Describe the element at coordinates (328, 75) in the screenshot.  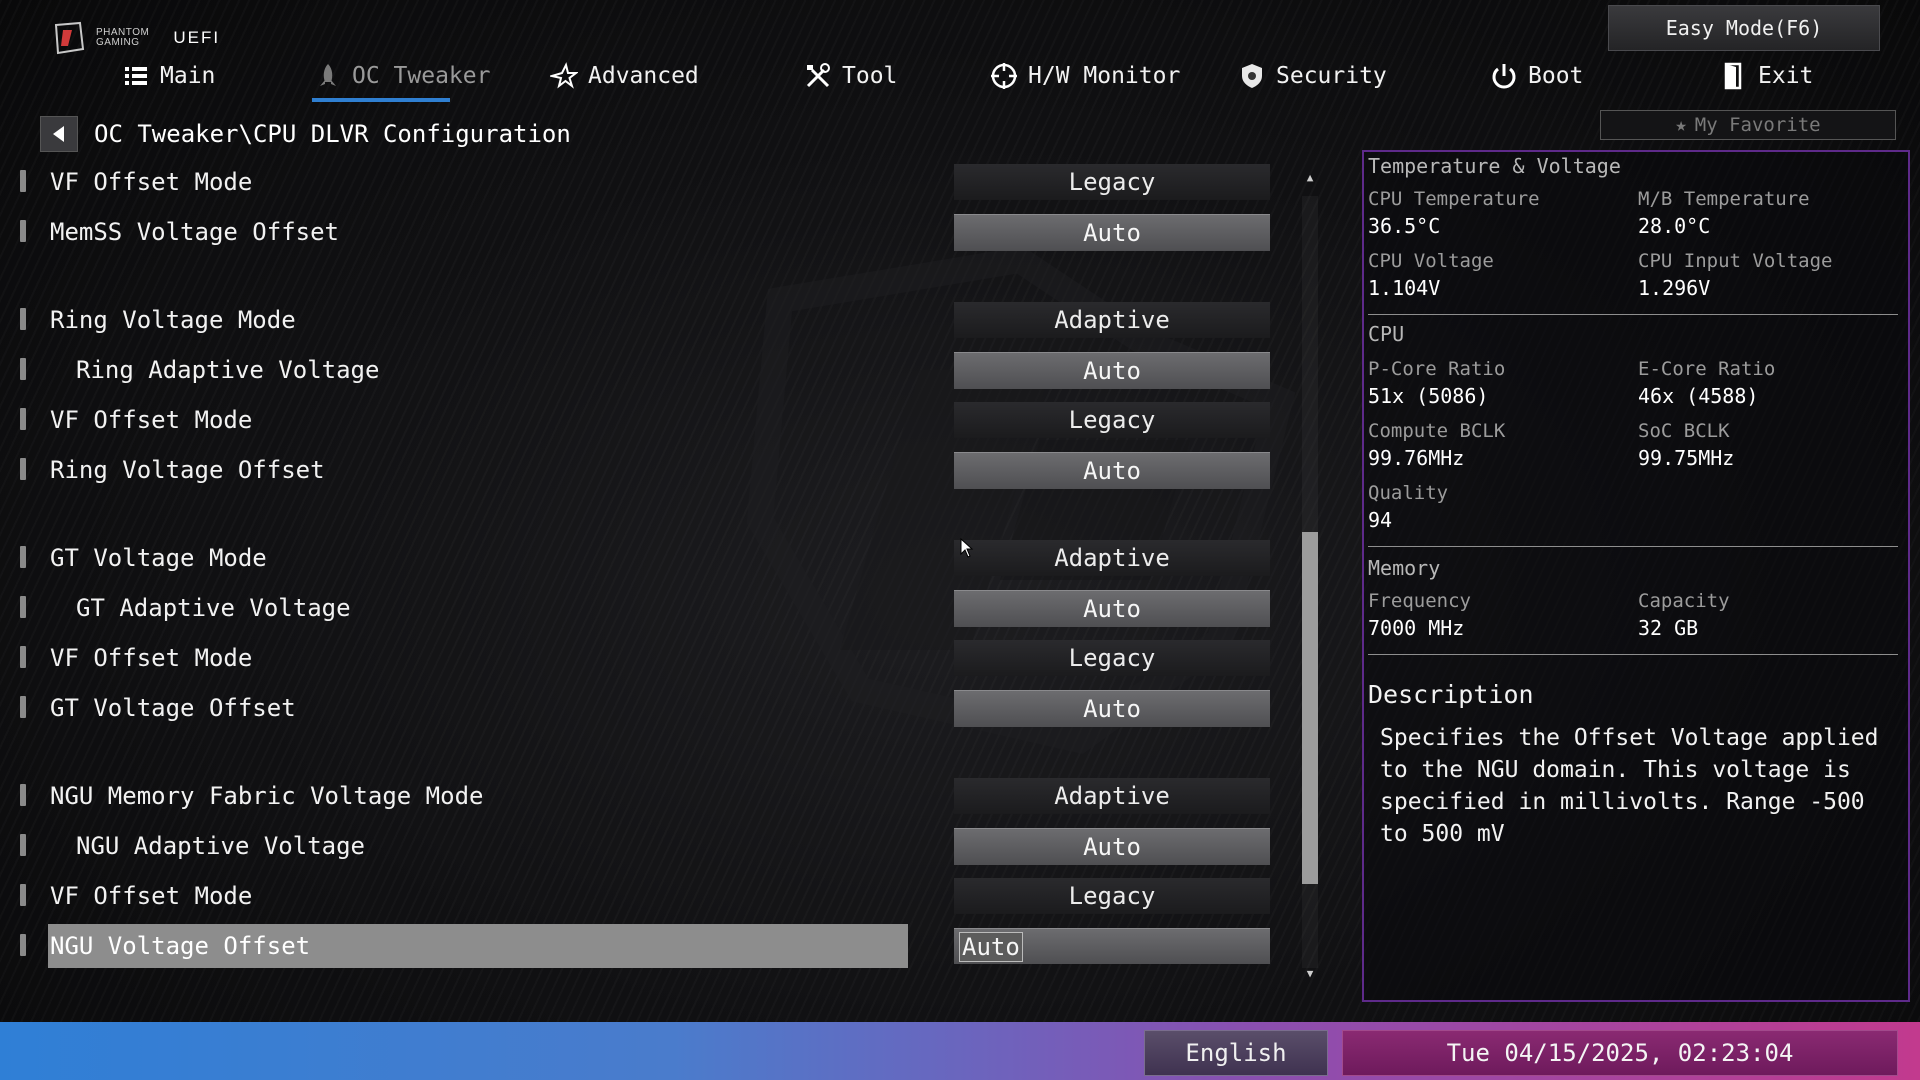
I see `rocket-icon` at that location.